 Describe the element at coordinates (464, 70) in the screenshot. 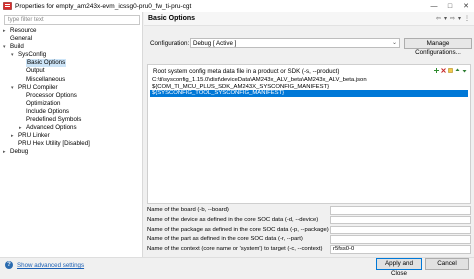

I see `move-down-icon` at that location.